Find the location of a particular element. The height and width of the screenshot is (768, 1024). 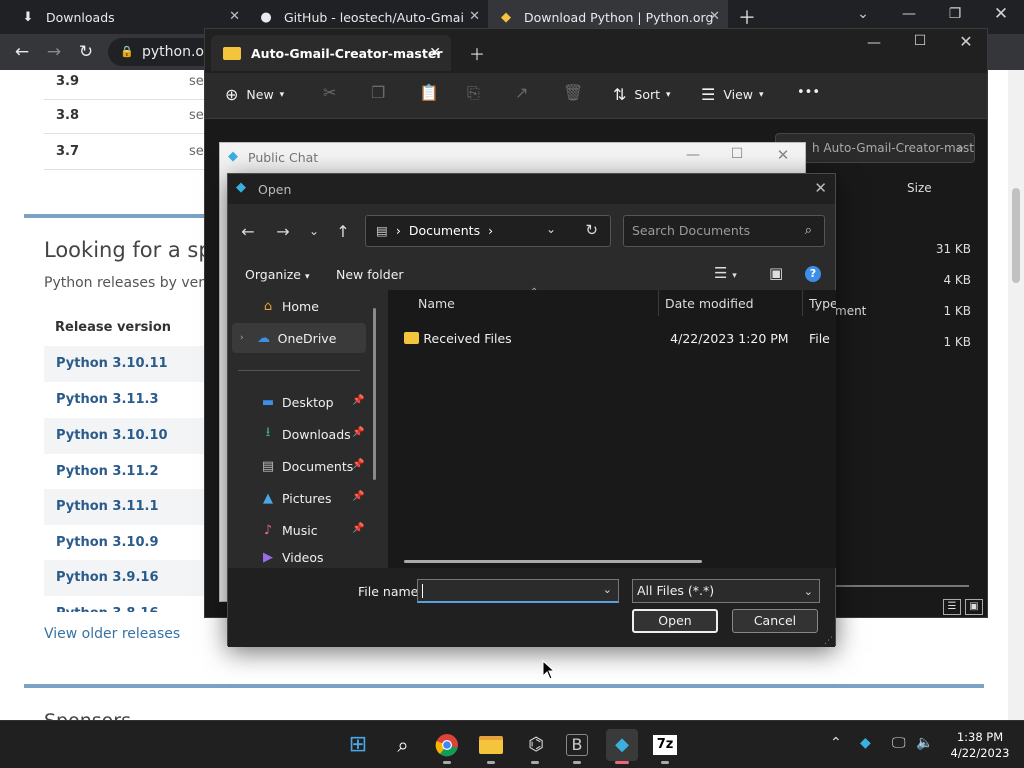

view-icon: ☰ is located at coordinates (708, 94).